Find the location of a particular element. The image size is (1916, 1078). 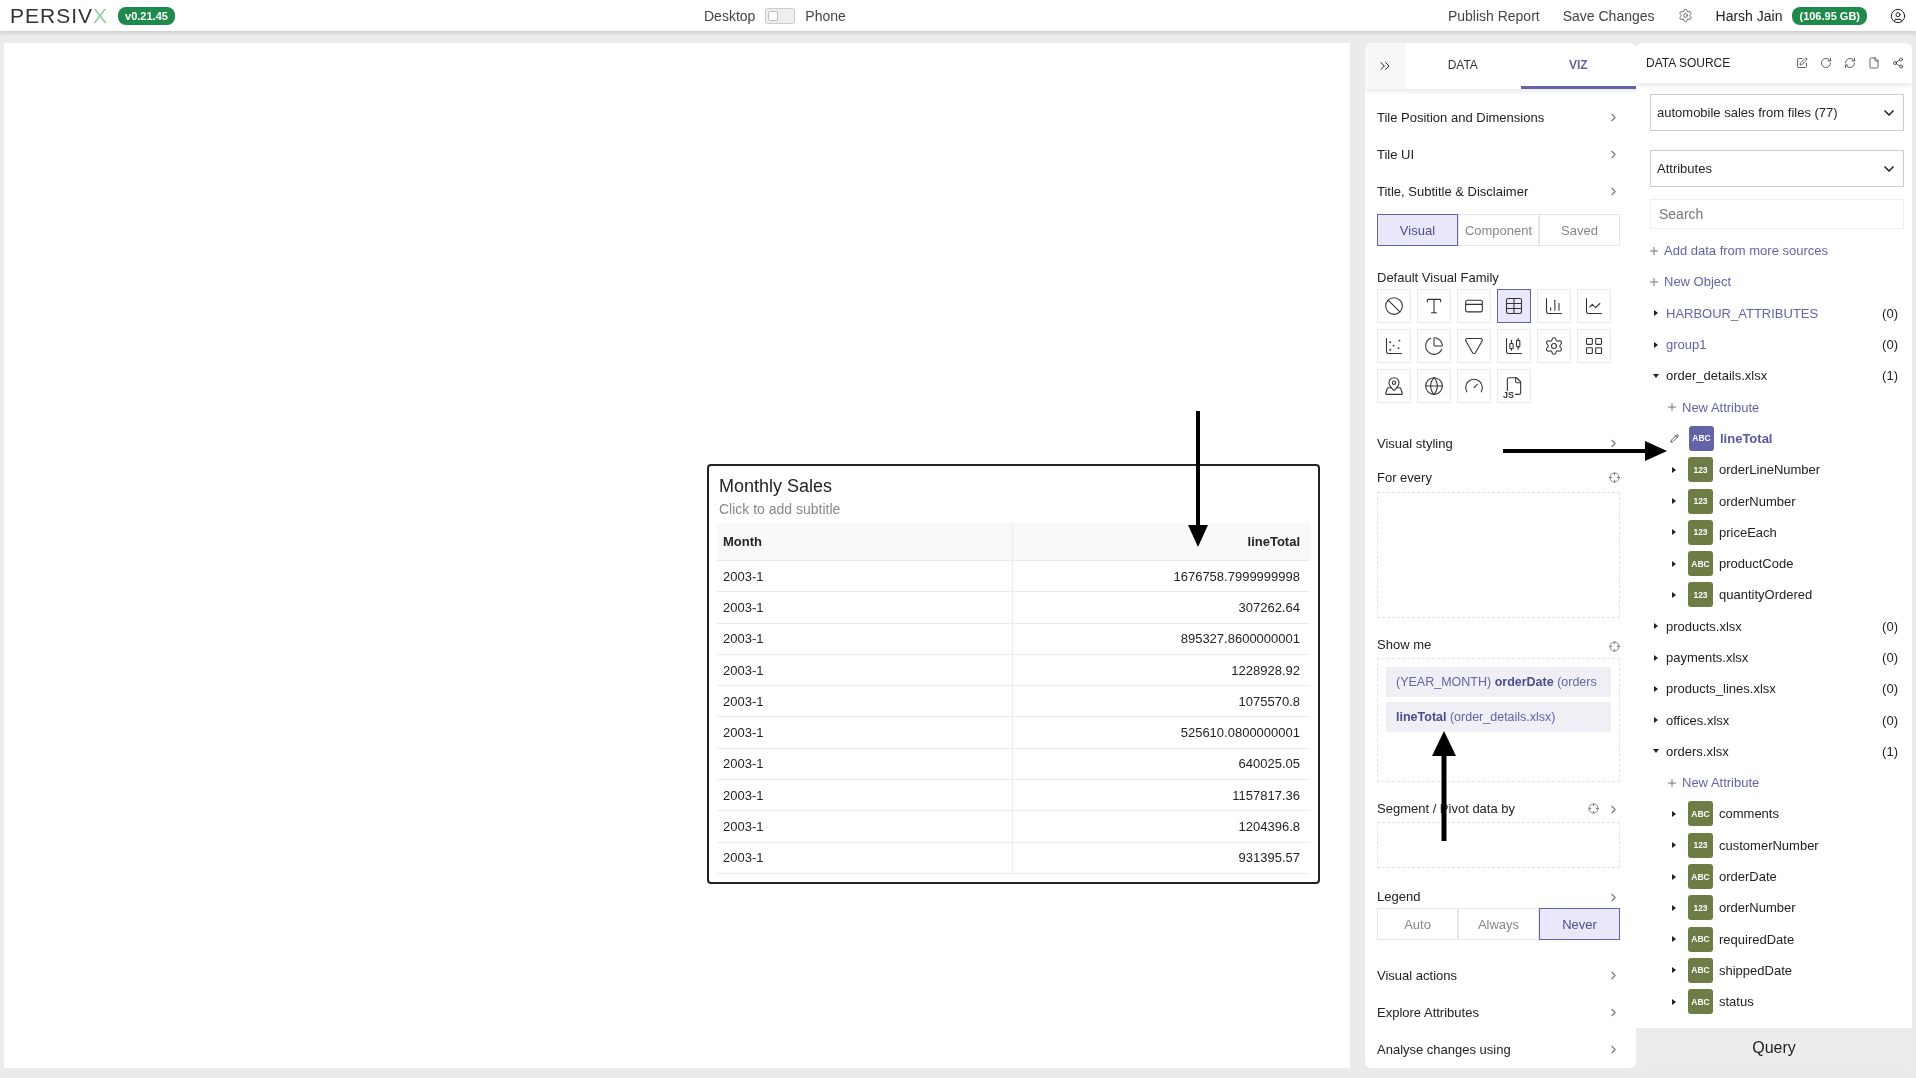

table-cell: 1676758.7999999998 is located at coordinates (1159, 576).